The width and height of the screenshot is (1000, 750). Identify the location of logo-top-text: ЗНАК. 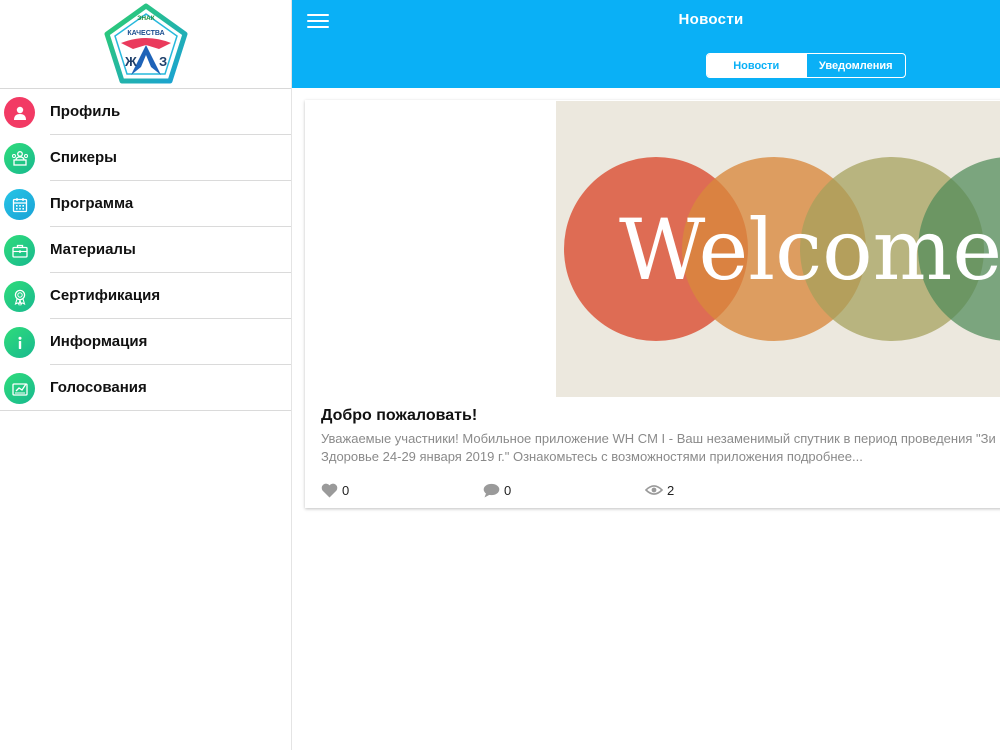
(145, 18).